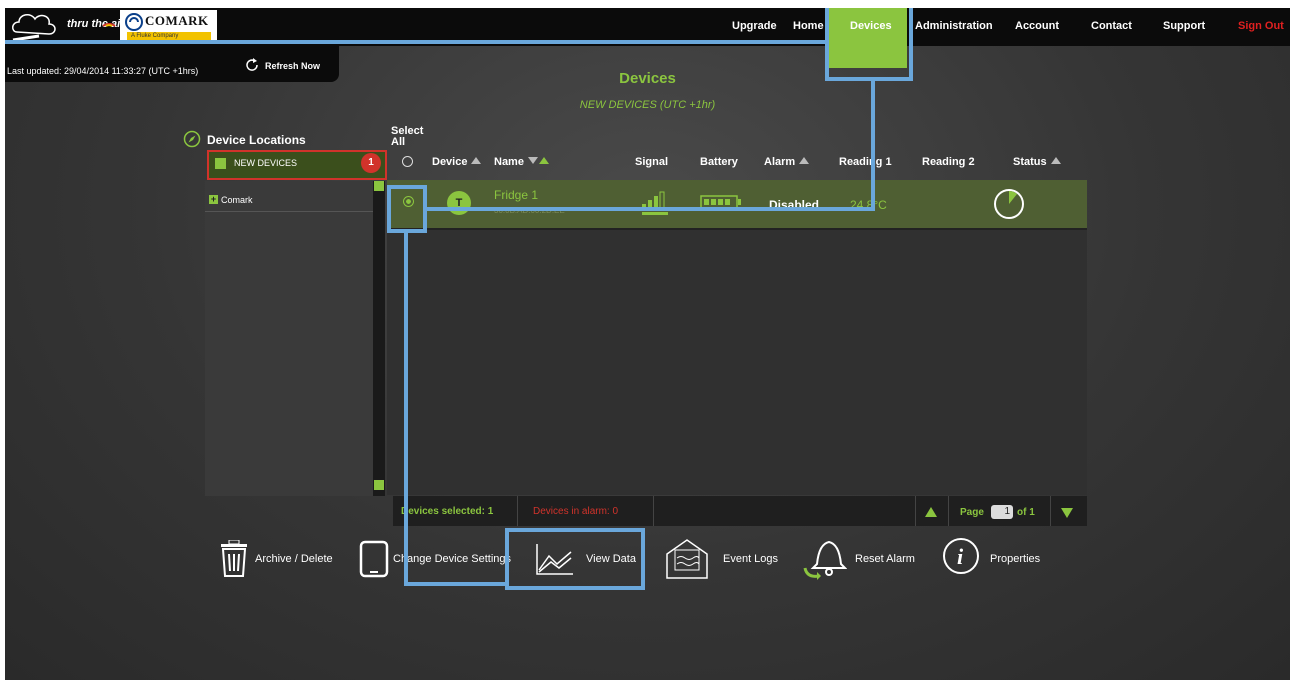  I want to click on col-reading-1: Reading 1, so click(865, 162).